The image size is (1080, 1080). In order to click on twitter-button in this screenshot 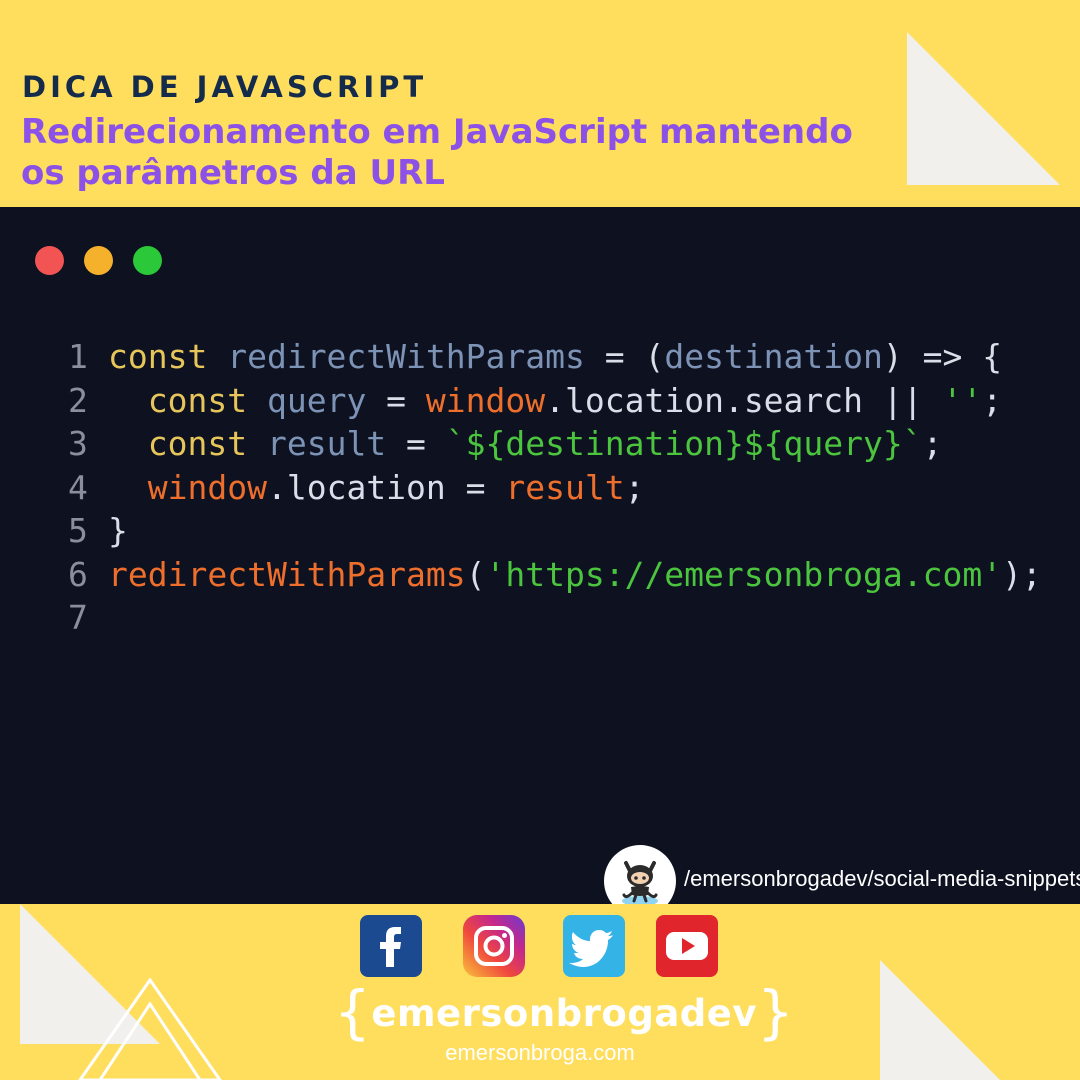, I will do `click(594, 946)`.